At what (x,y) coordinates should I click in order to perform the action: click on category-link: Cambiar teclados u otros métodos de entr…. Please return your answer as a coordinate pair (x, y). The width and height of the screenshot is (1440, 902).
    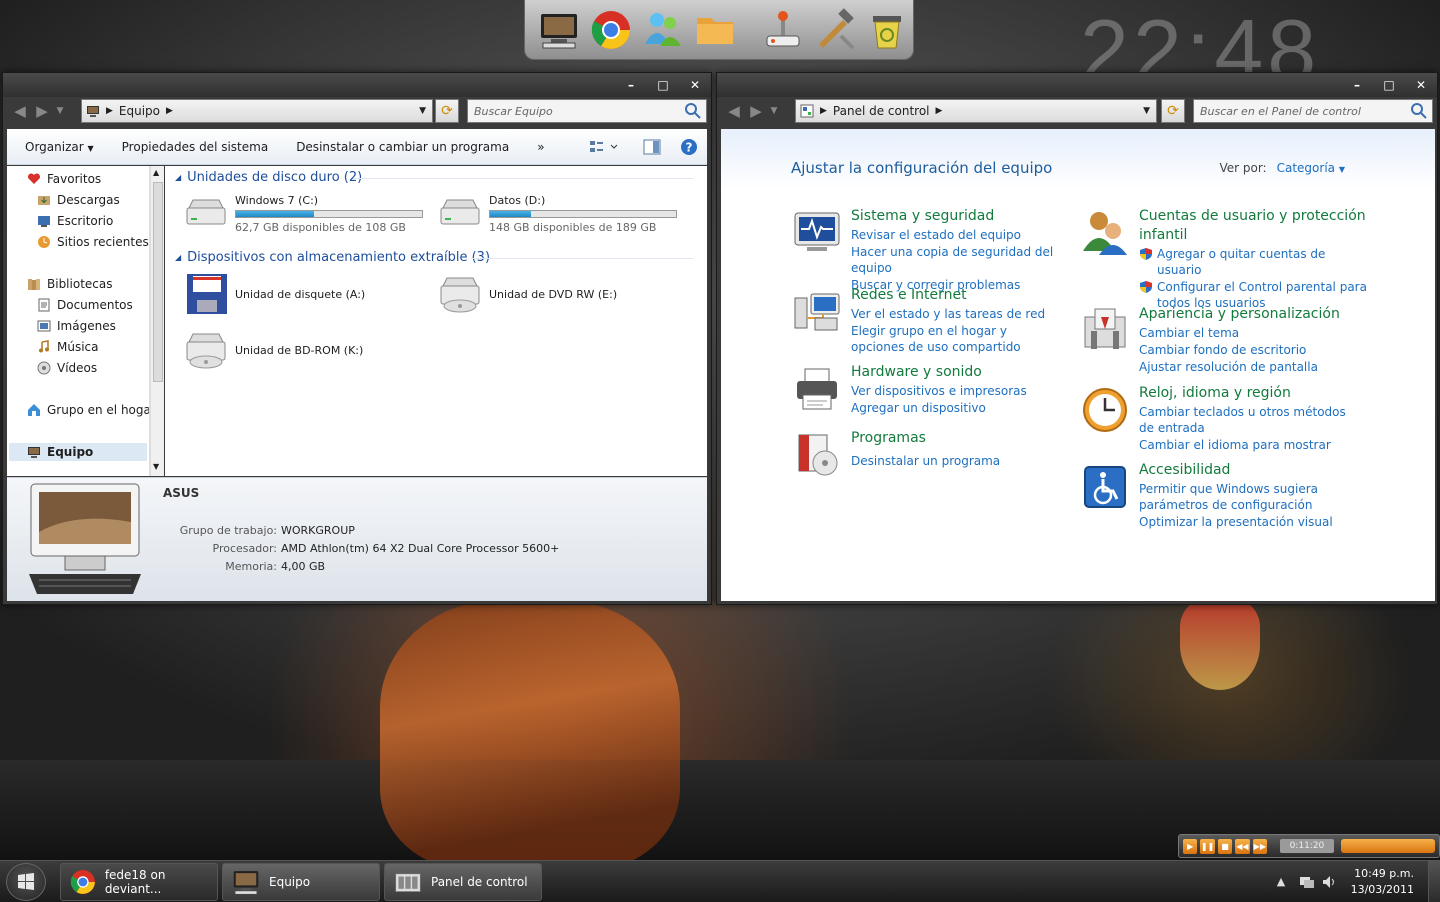
    Looking at the image, I should click on (1249, 420).